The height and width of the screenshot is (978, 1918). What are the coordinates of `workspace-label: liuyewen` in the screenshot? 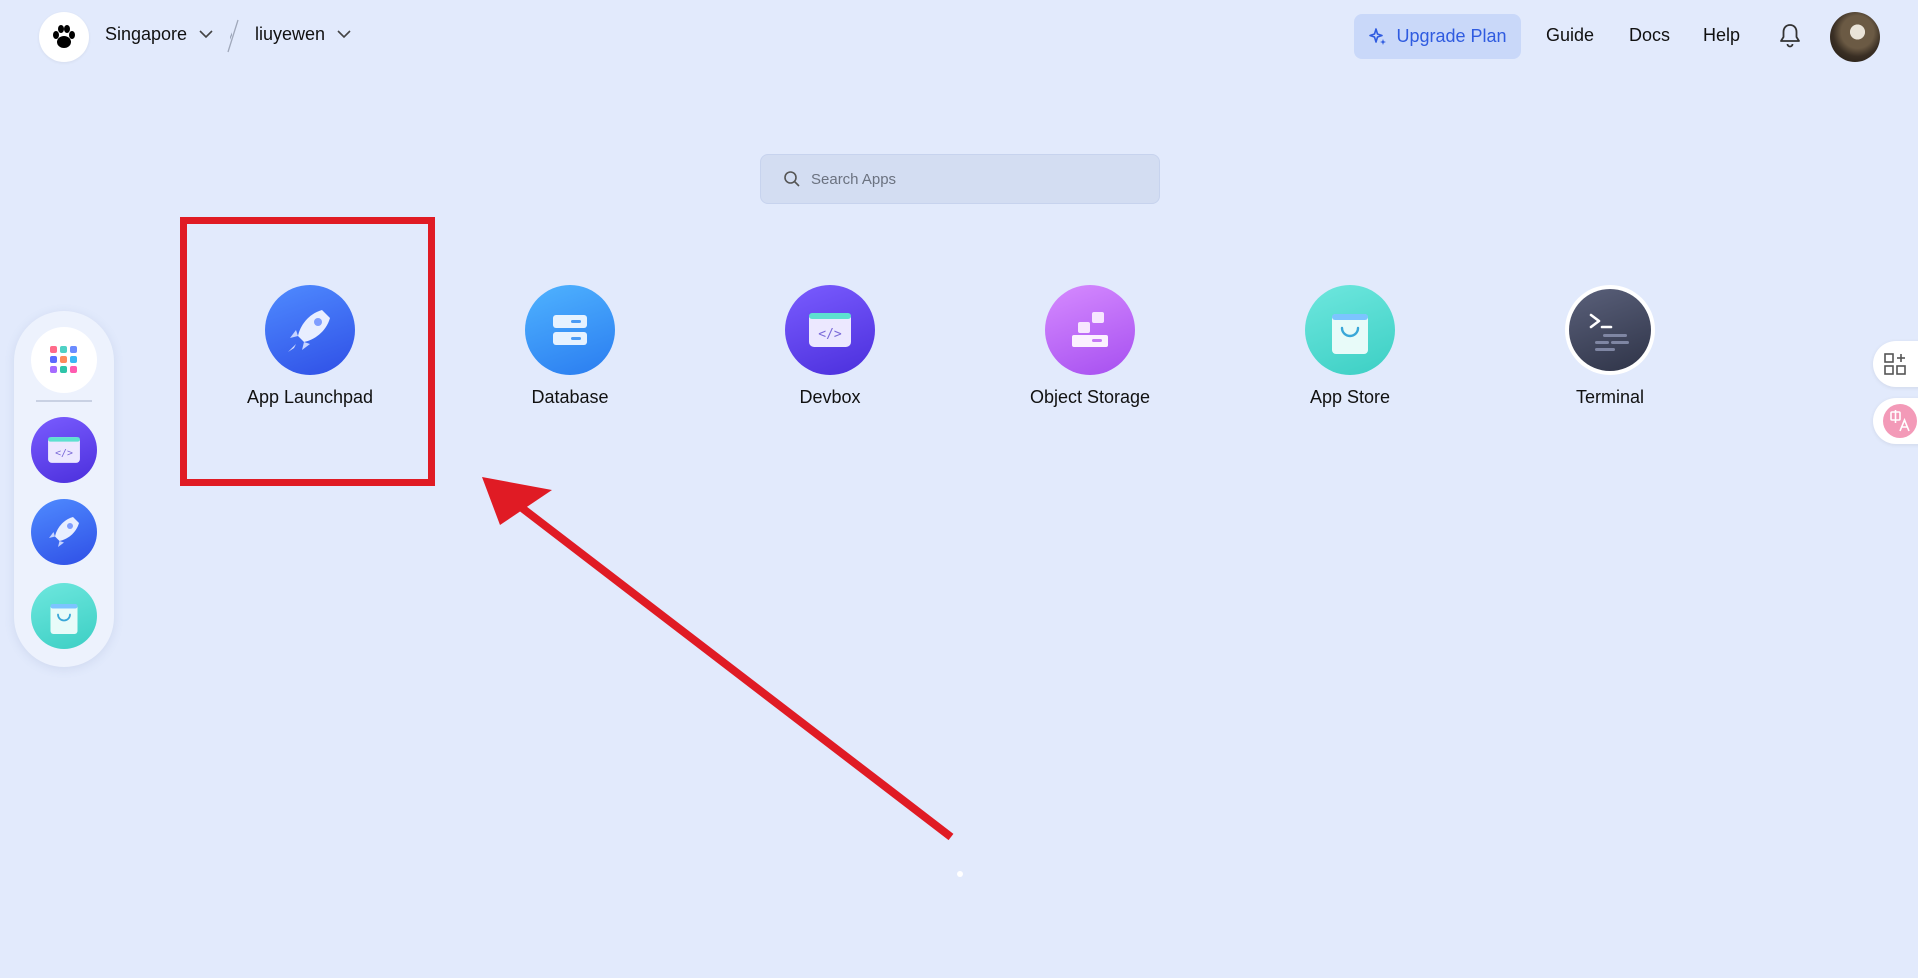 It's located at (290, 34).